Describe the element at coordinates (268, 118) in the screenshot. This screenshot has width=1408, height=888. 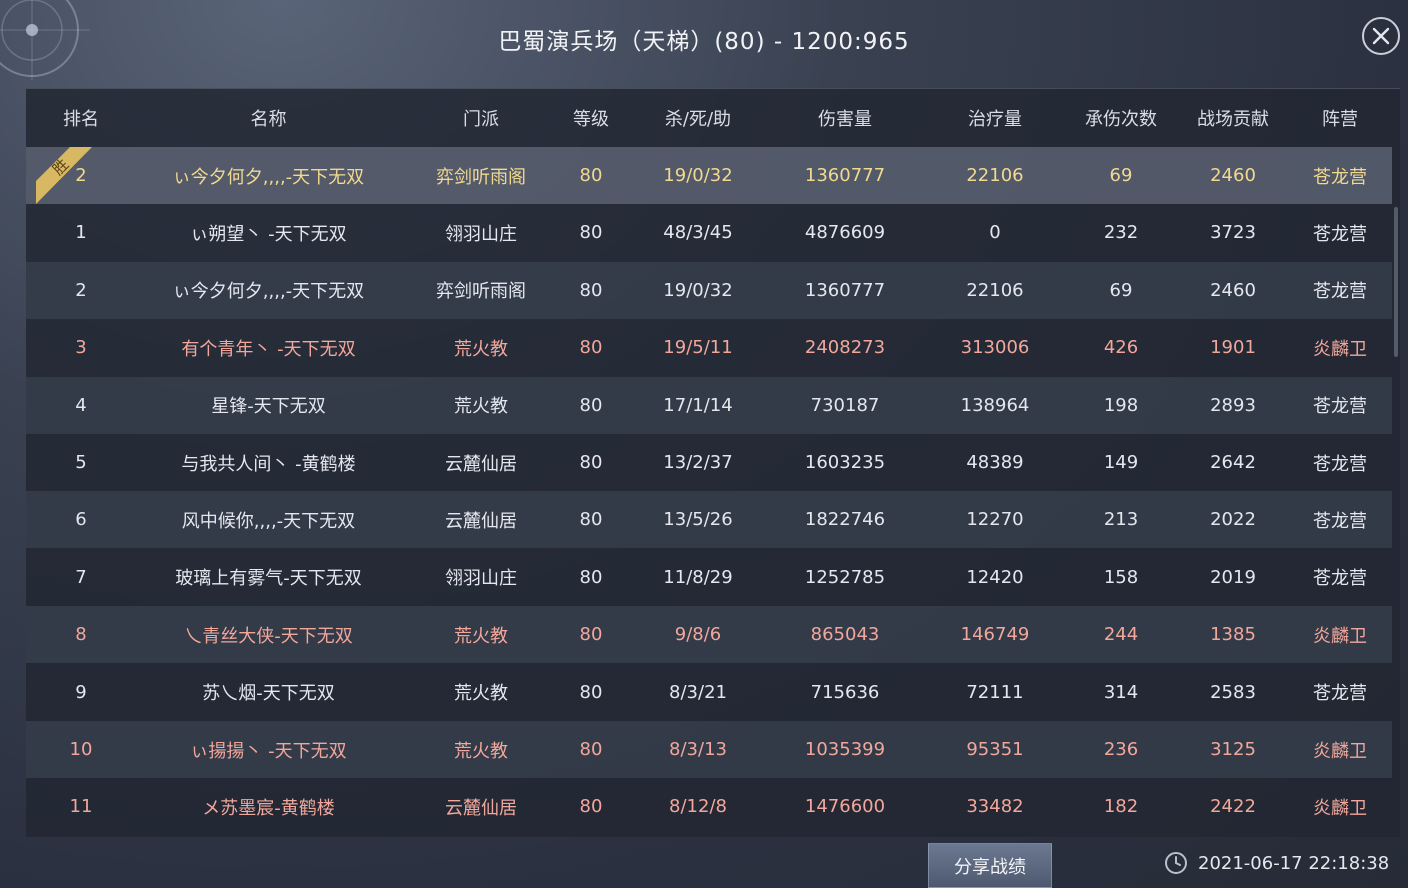
I see `col-header-name: 名称` at that location.